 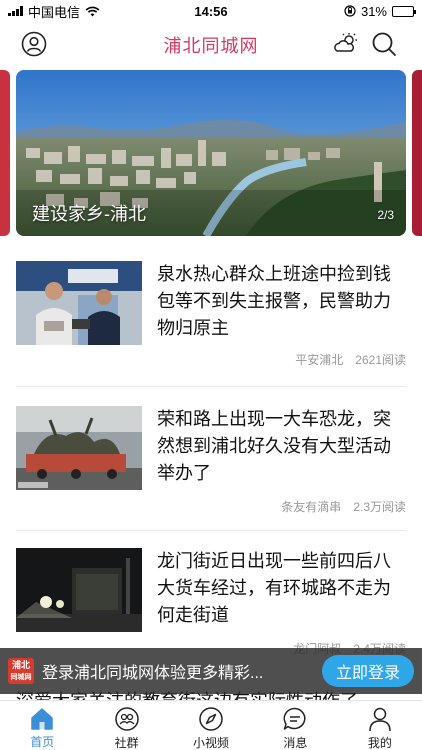 What do you see at coordinates (350, 11) in the screenshot?
I see `orientation-lock-icon` at bounding box center [350, 11].